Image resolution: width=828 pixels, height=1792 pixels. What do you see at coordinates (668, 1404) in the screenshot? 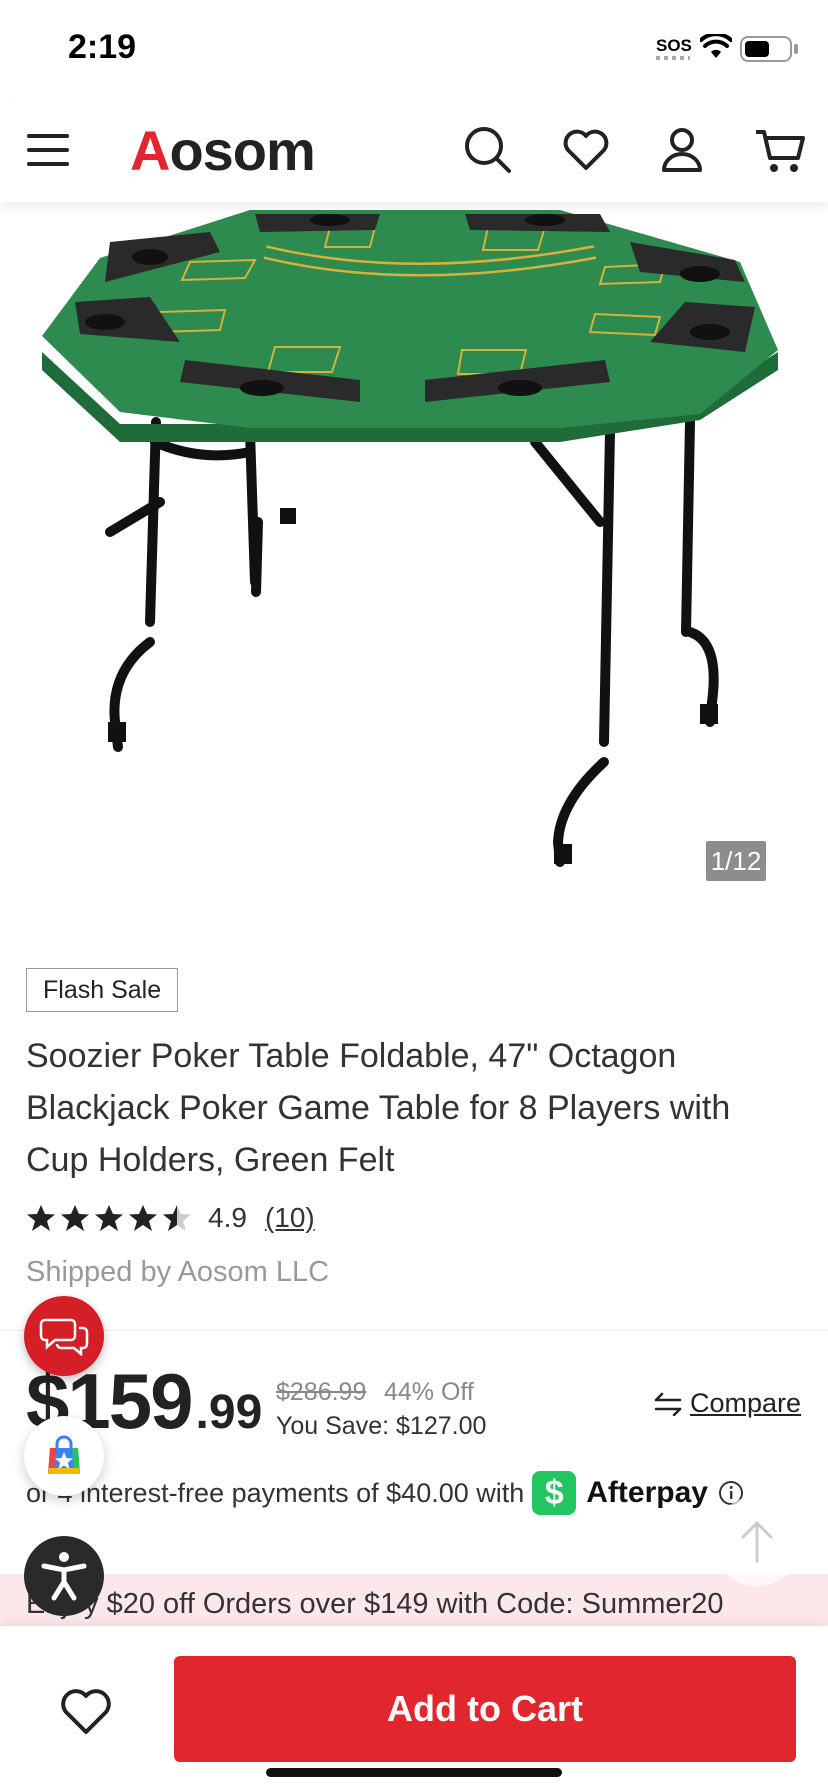
I see `compare-arrows-icon` at bounding box center [668, 1404].